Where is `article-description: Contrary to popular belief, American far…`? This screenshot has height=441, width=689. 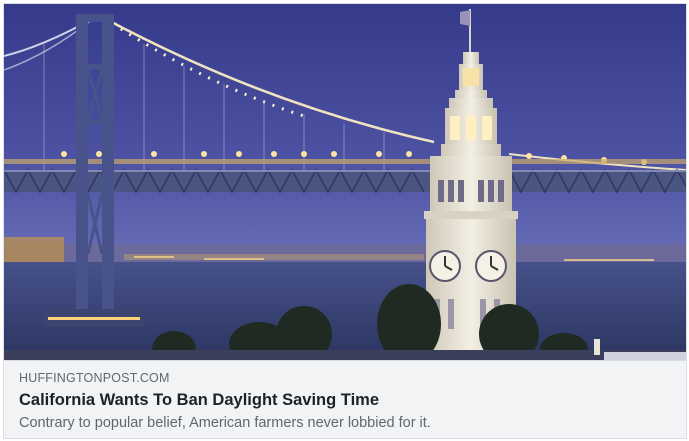
article-description: Contrary to popular belief, American far… is located at coordinates (225, 423).